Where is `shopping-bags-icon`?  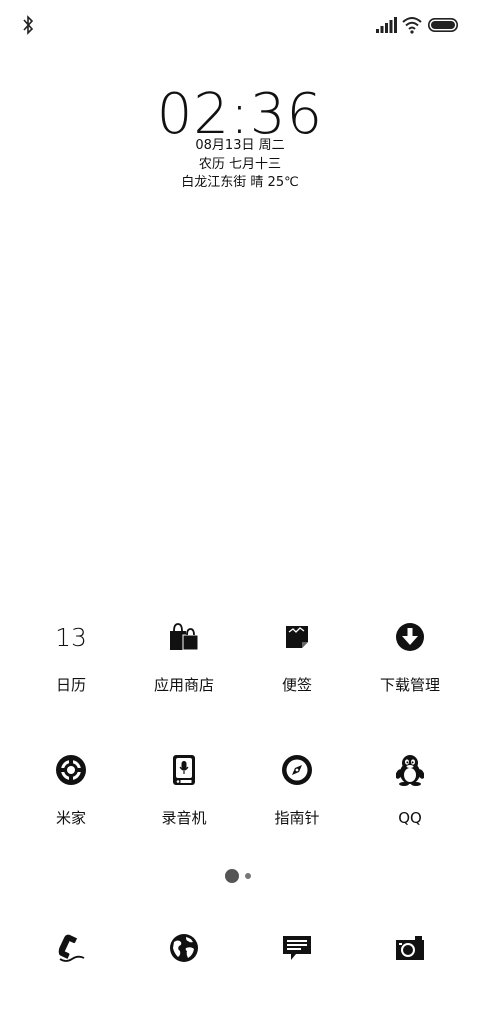
shopping-bags-icon is located at coordinates (184, 637).